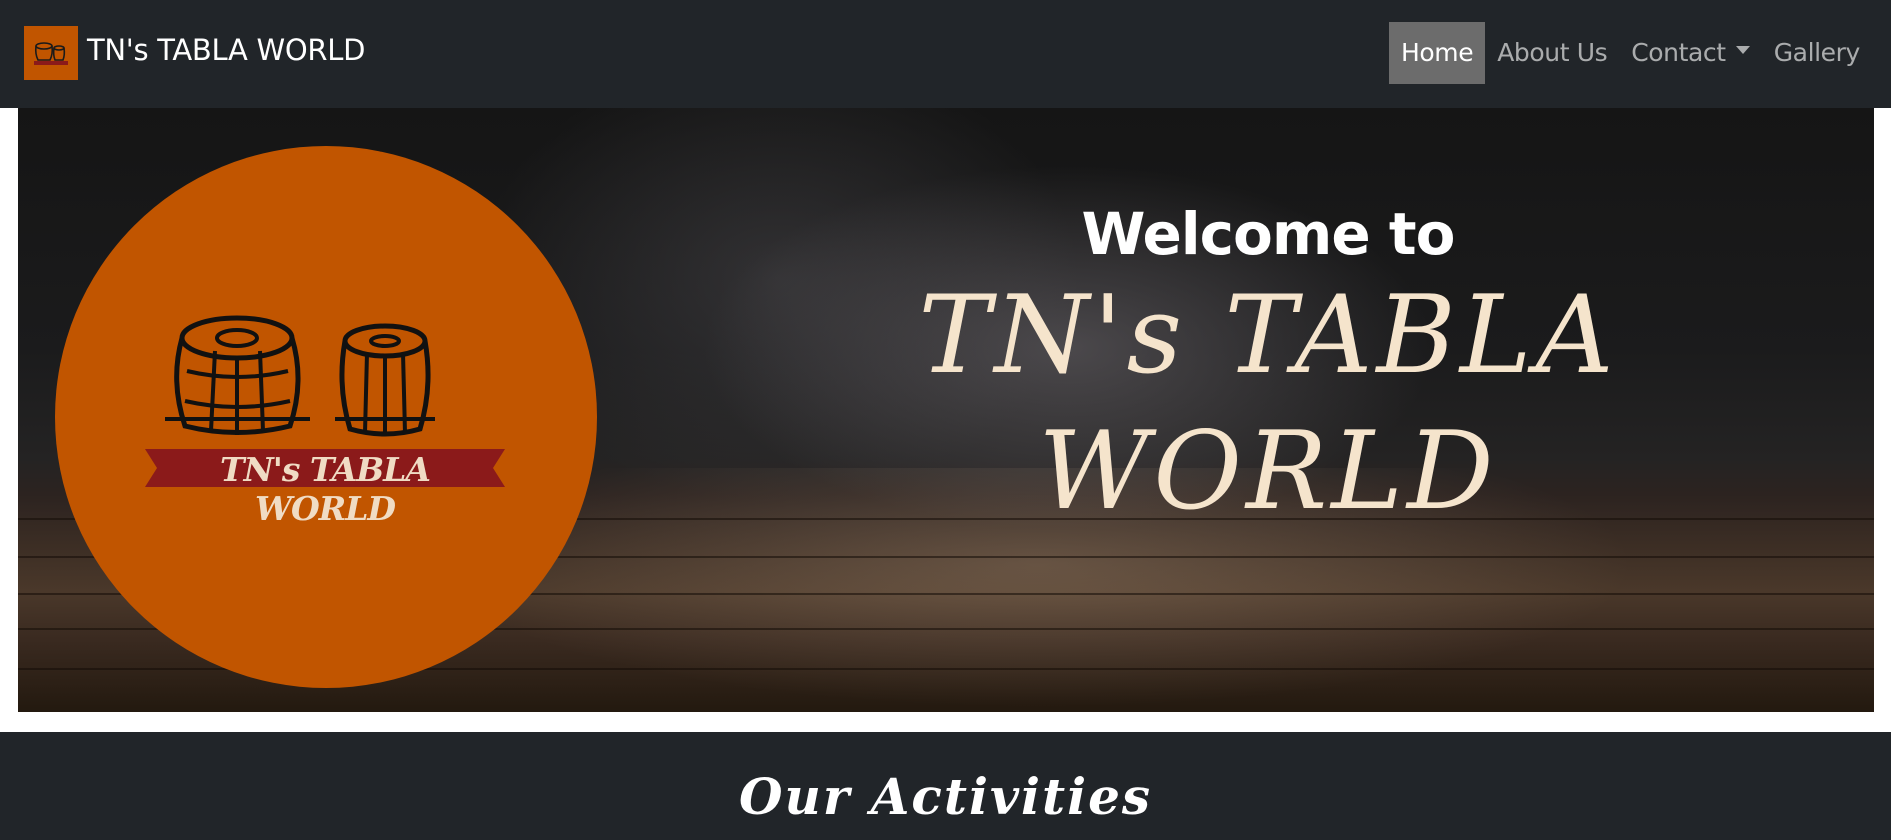 The width and height of the screenshot is (1891, 840). I want to click on activities-title: Our Activities, so click(945, 796).